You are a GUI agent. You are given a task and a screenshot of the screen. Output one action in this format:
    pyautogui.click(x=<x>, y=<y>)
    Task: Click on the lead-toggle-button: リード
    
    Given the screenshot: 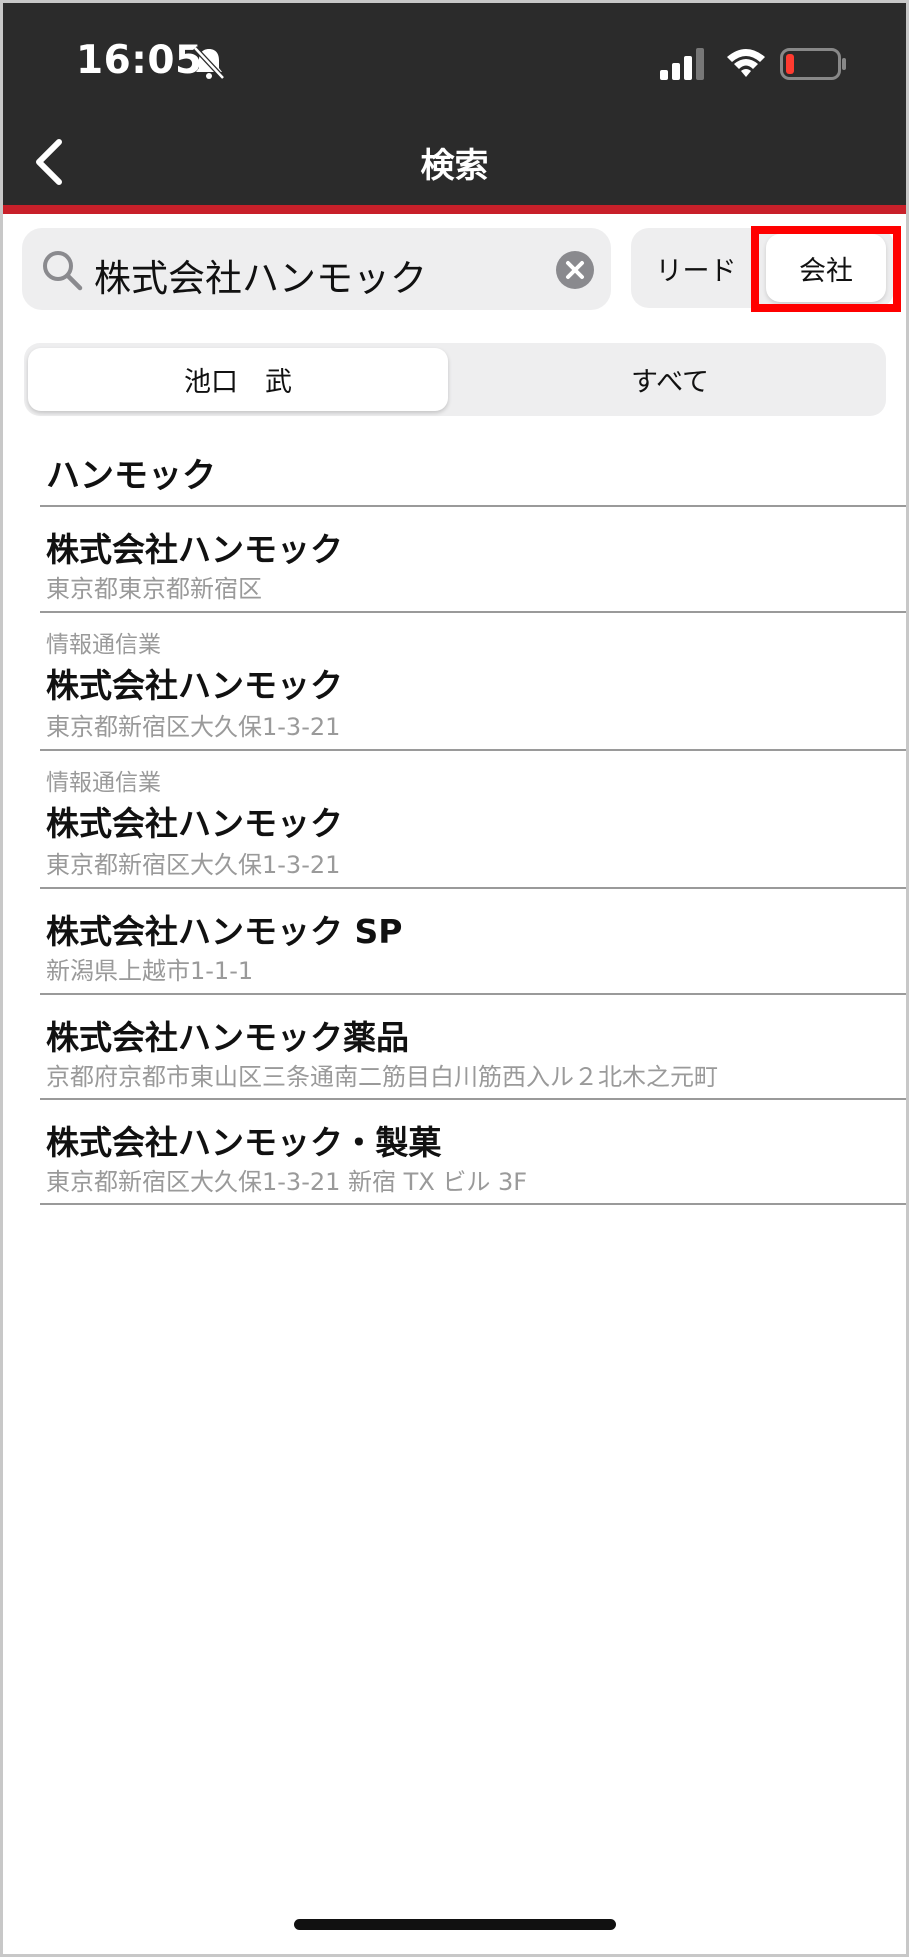 What is the action you would take?
    pyautogui.click(x=696, y=268)
    